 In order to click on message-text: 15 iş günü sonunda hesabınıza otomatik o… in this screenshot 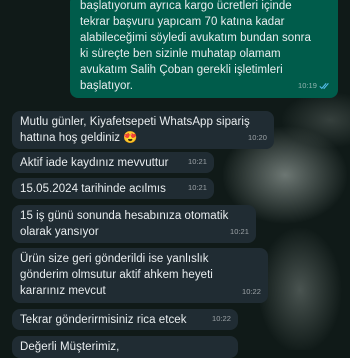, I will do `click(124, 224)`.